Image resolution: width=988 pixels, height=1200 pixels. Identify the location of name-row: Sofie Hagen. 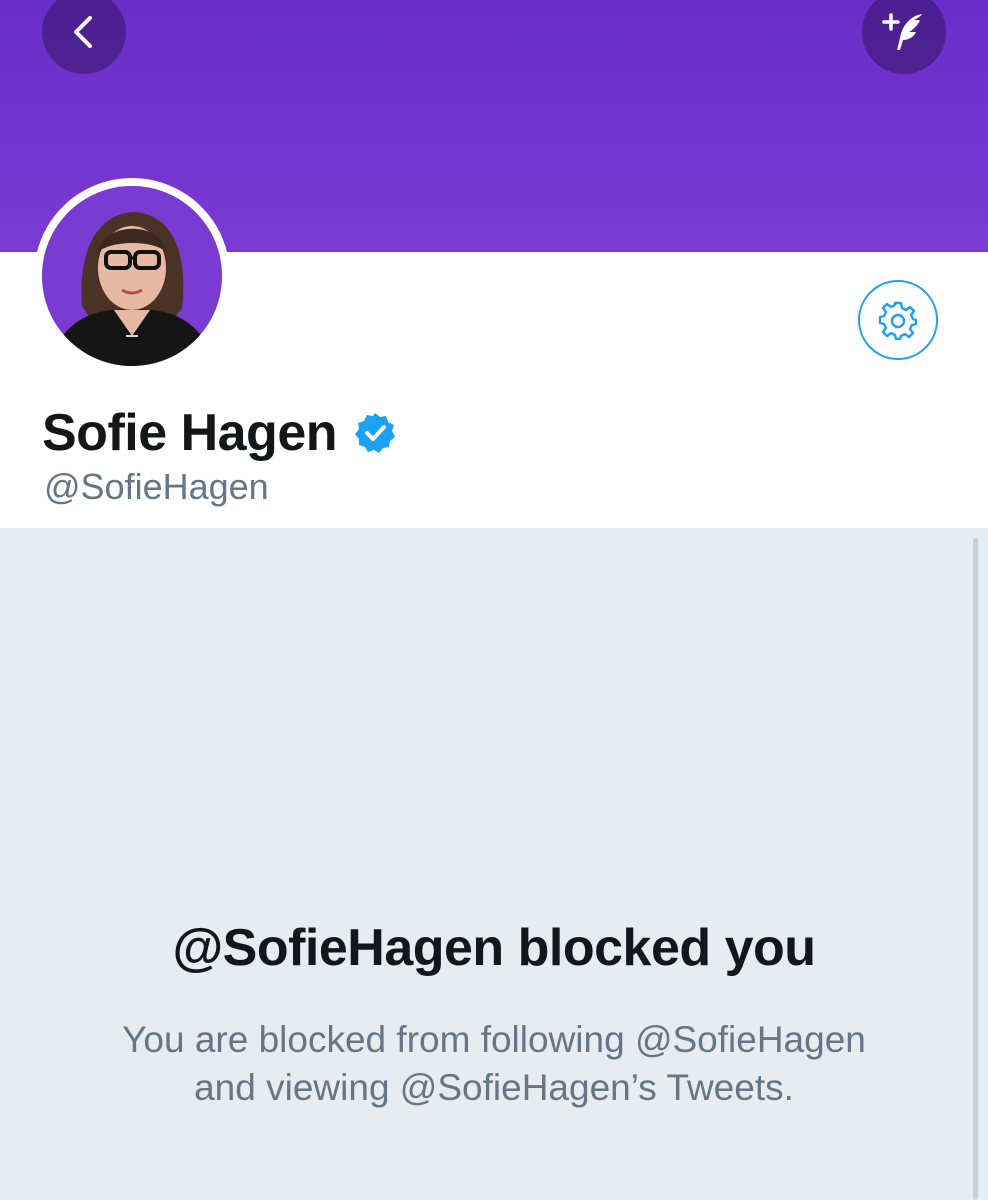
(219, 433).